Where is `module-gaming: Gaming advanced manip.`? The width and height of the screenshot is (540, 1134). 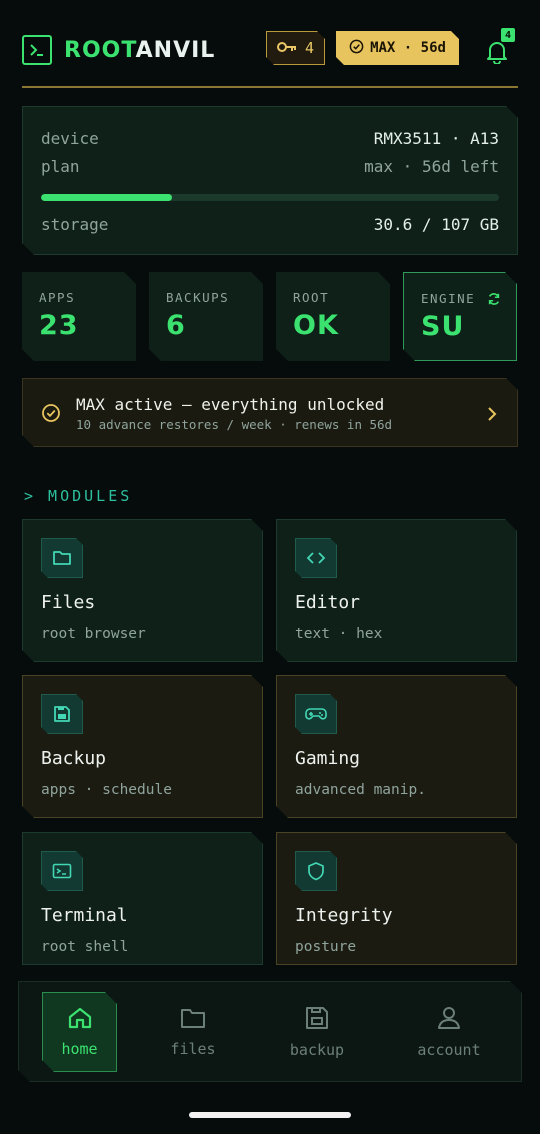 module-gaming: Gaming advanced manip. is located at coordinates (396, 746).